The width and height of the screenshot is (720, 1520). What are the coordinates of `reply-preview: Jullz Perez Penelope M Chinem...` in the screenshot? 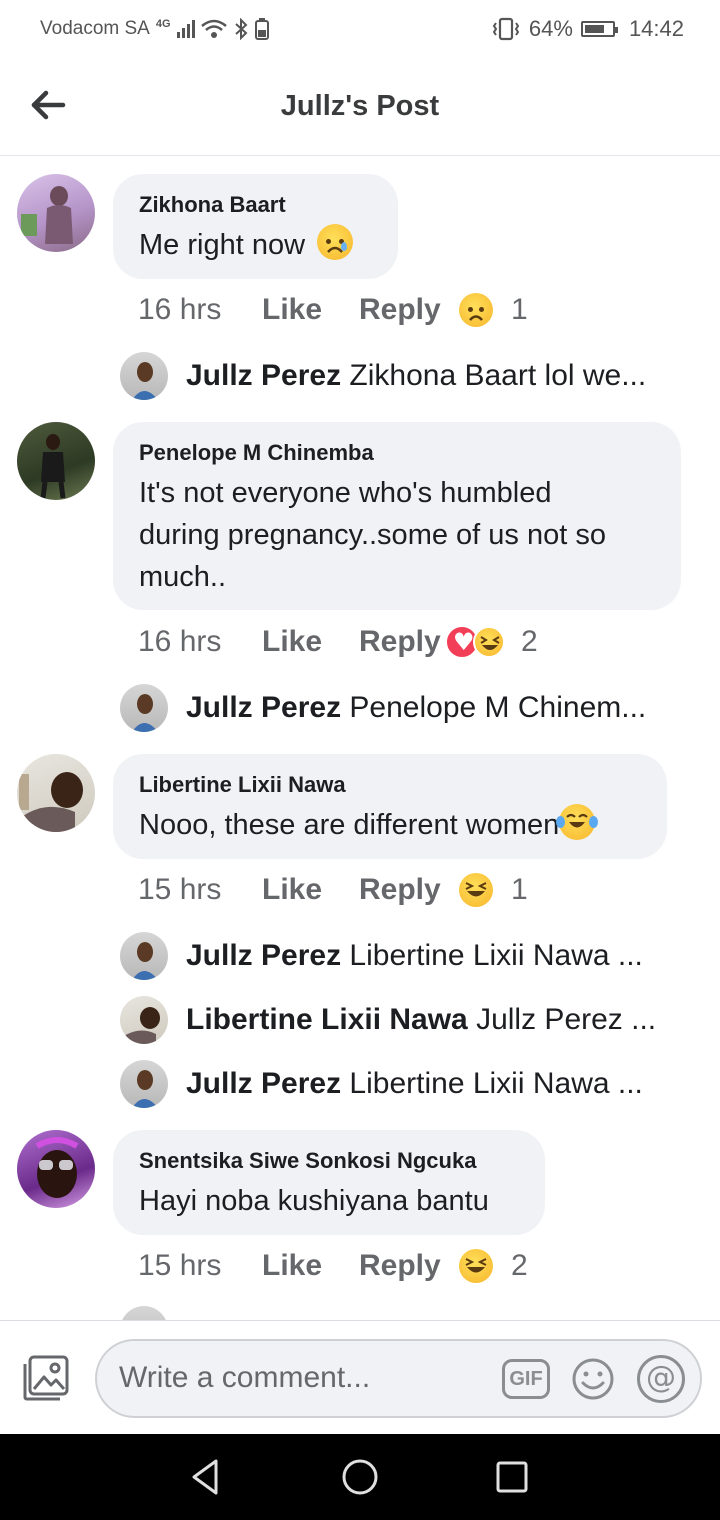 It's located at (400, 708).